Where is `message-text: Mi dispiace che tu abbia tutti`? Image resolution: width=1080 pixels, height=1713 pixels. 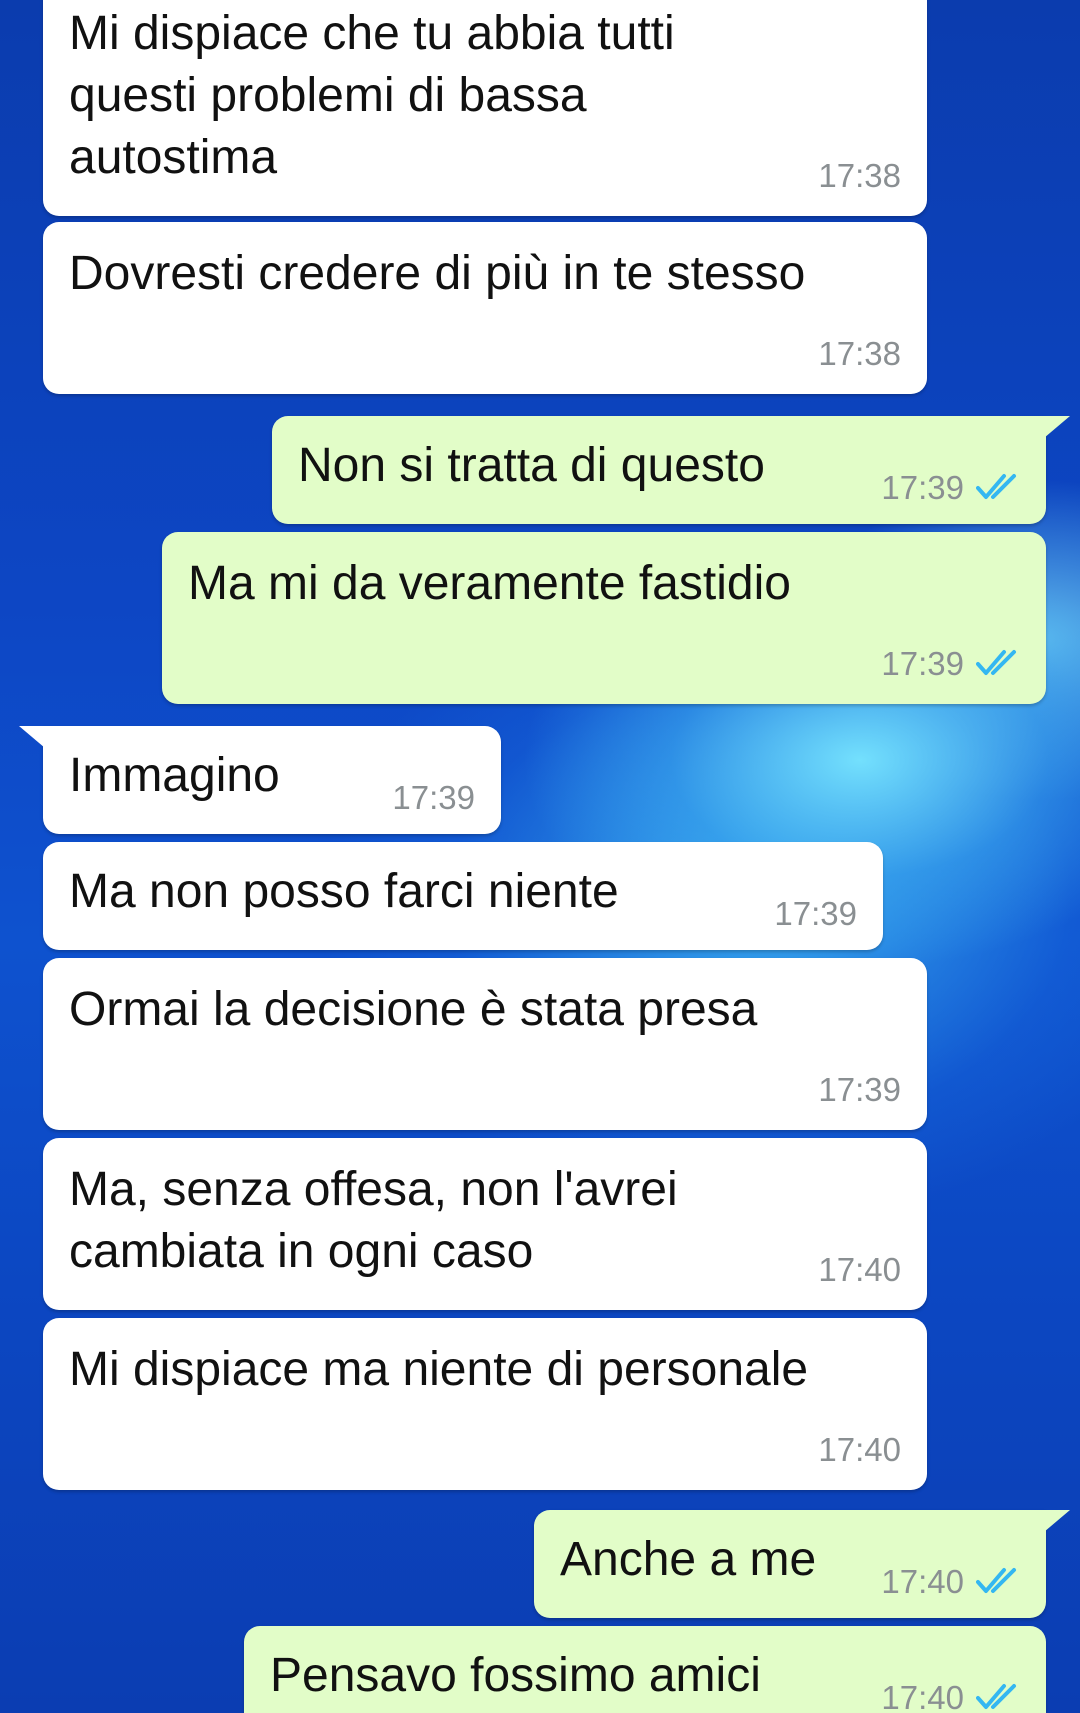
message-text: Mi dispiace che tu abbia tutti is located at coordinates (372, 33).